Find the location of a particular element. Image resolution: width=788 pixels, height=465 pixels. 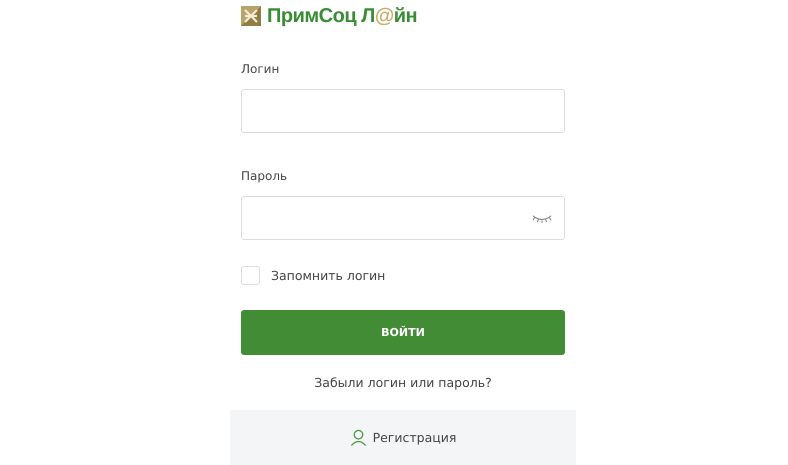

user-icon is located at coordinates (358, 437).